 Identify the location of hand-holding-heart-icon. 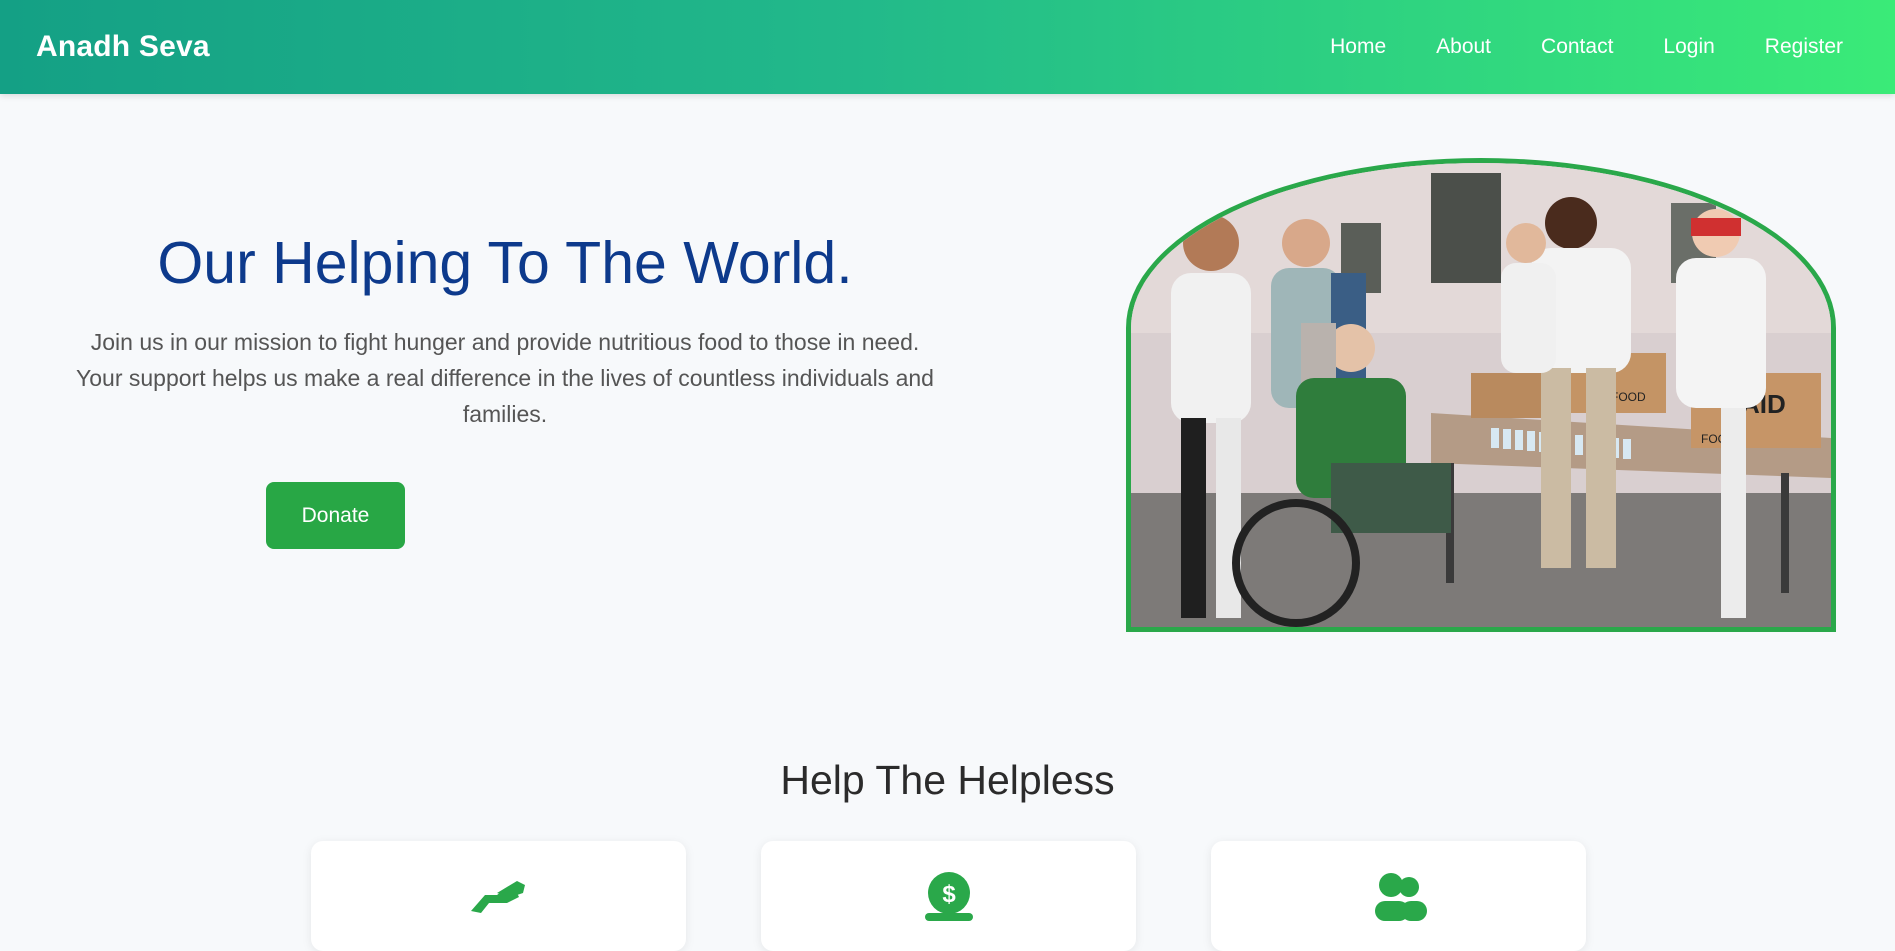
(497, 897).